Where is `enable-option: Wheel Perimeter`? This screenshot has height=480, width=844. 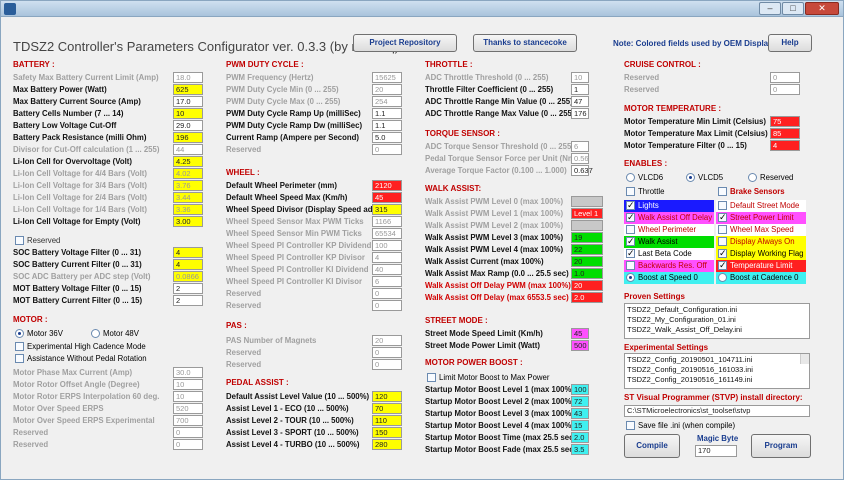
enable-option: Wheel Perimeter is located at coordinates (669, 230).